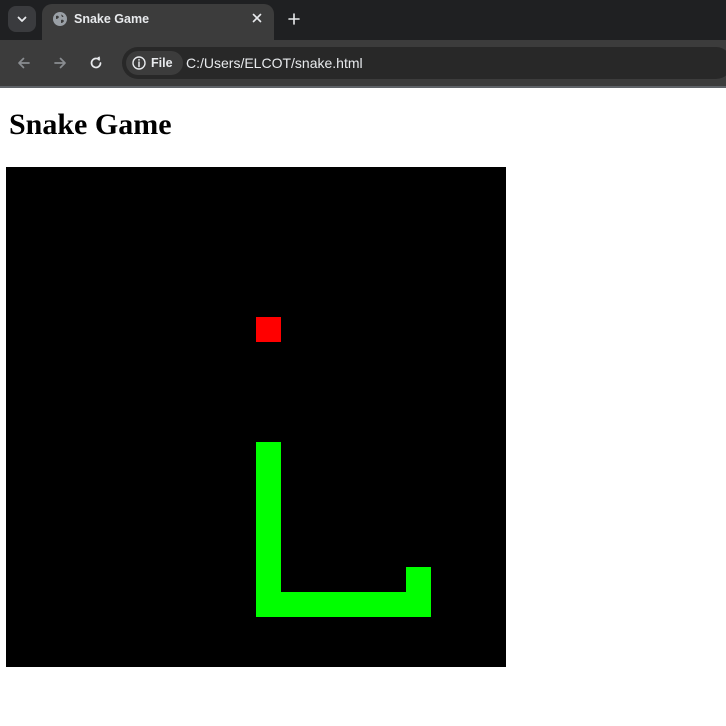 The image size is (726, 726). What do you see at coordinates (363, 20) in the screenshot?
I see `tab-strip: Snake Game` at bounding box center [363, 20].